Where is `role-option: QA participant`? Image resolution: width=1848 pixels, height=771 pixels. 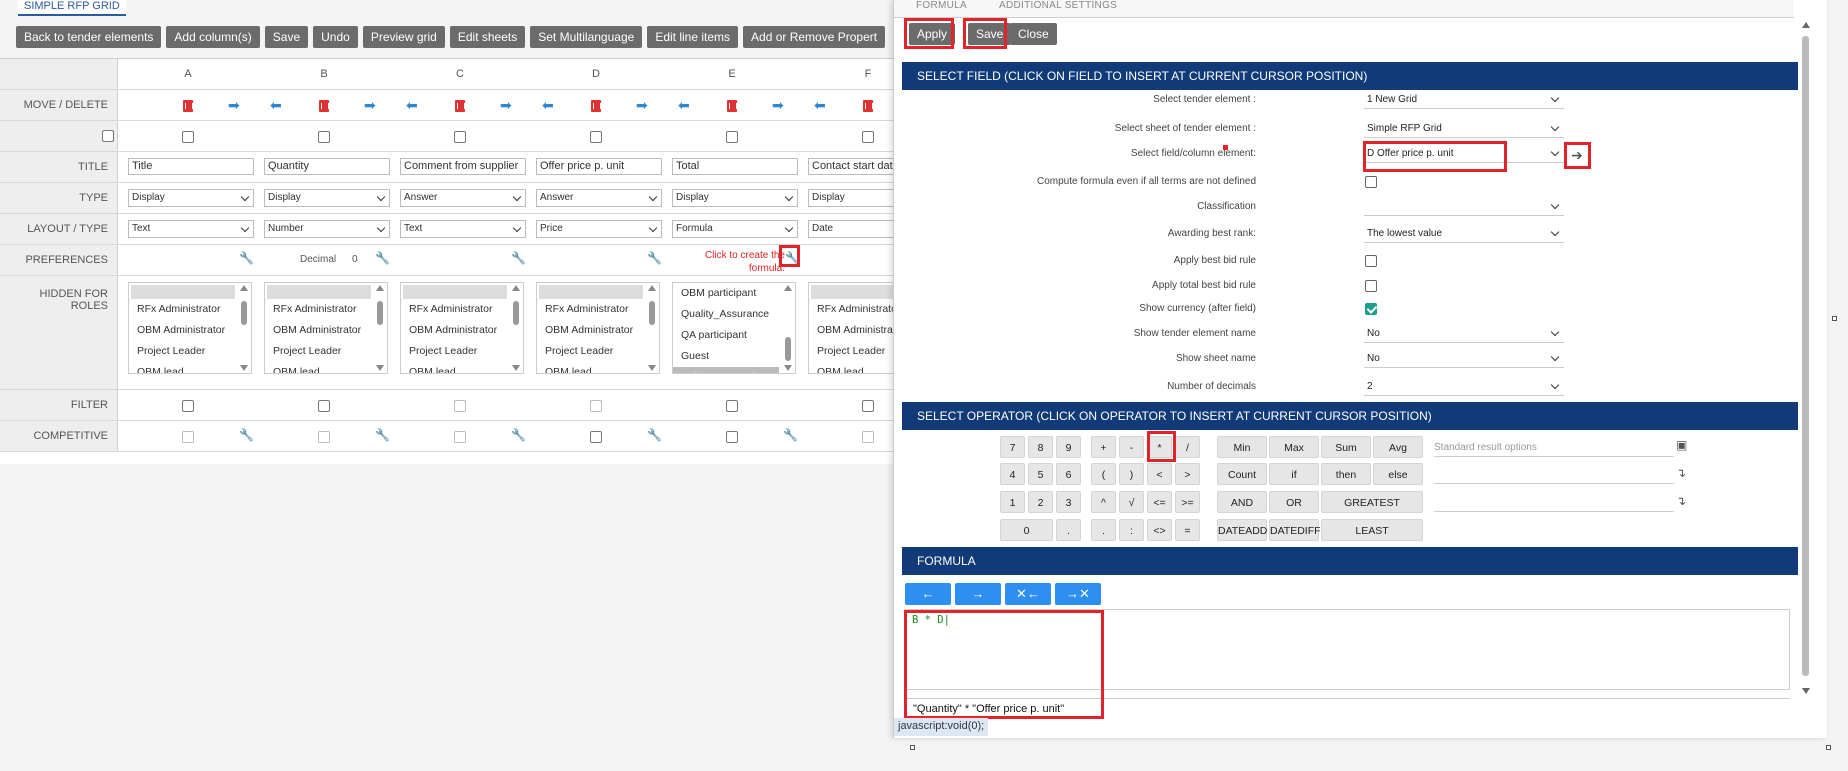
role-option: QA participant is located at coordinates (734, 335).